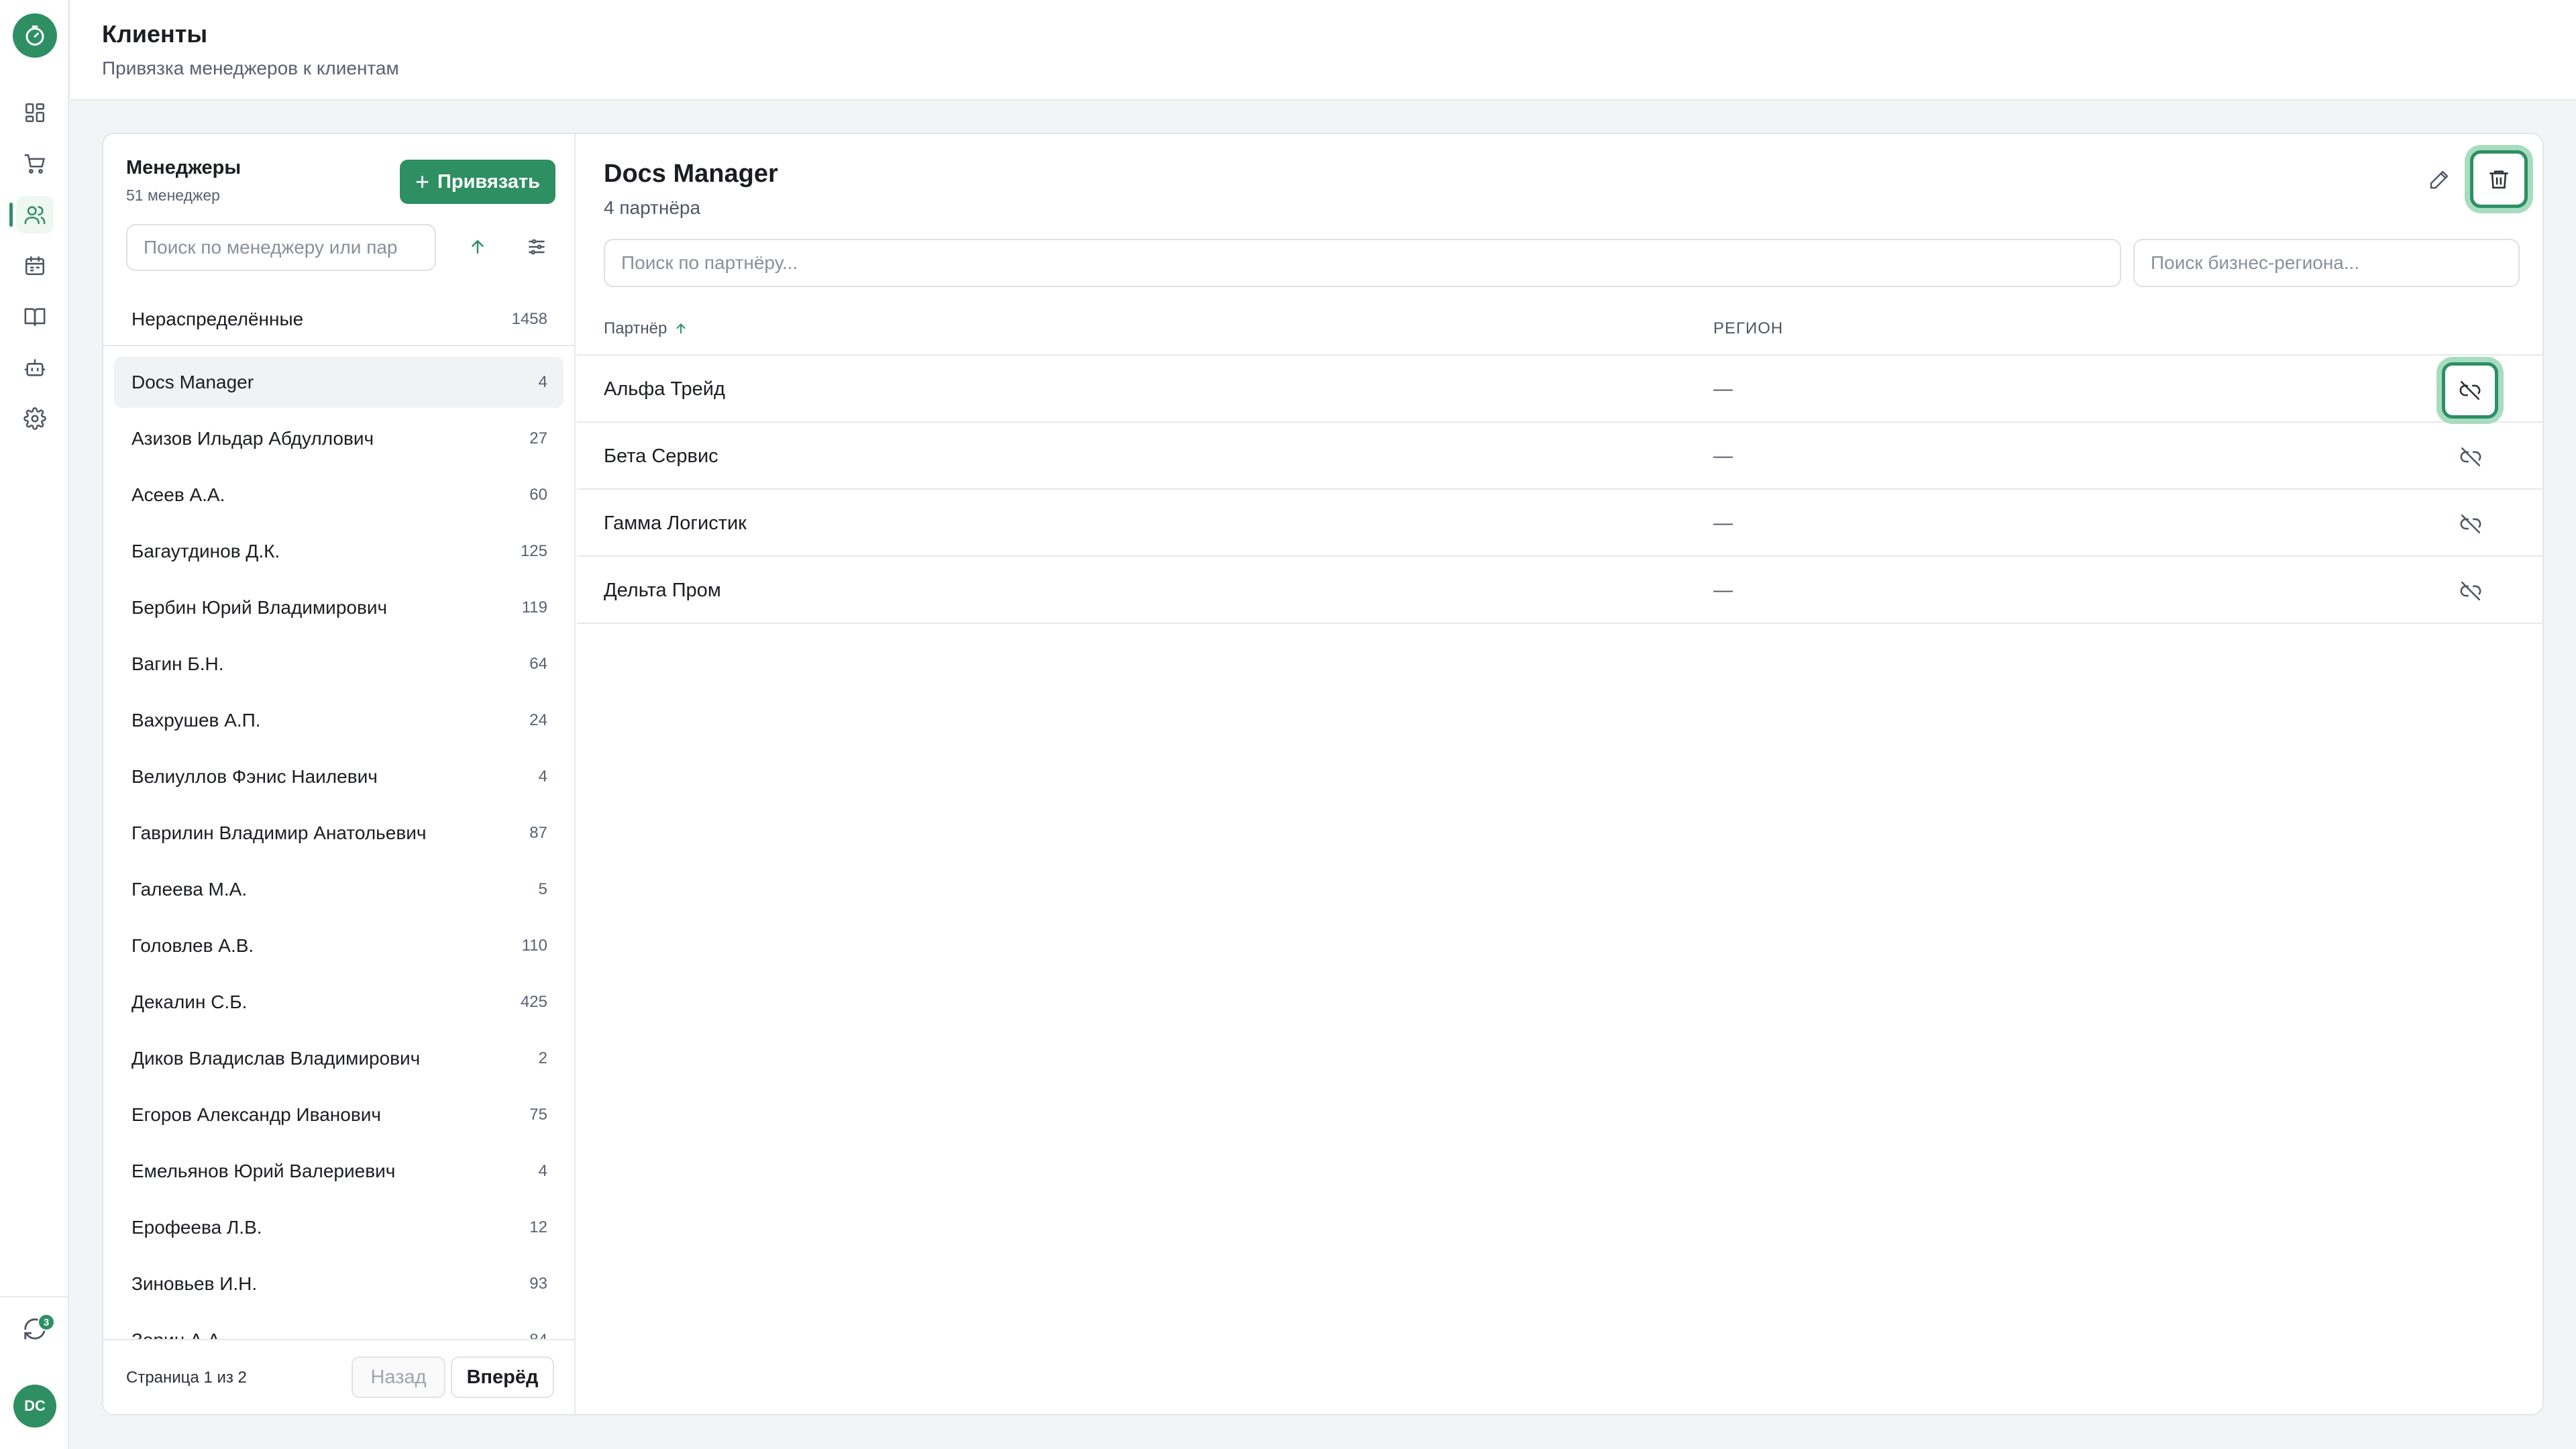  Describe the element at coordinates (46, 1322) in the screenshot. I see `sync-badge: 3` at that location.